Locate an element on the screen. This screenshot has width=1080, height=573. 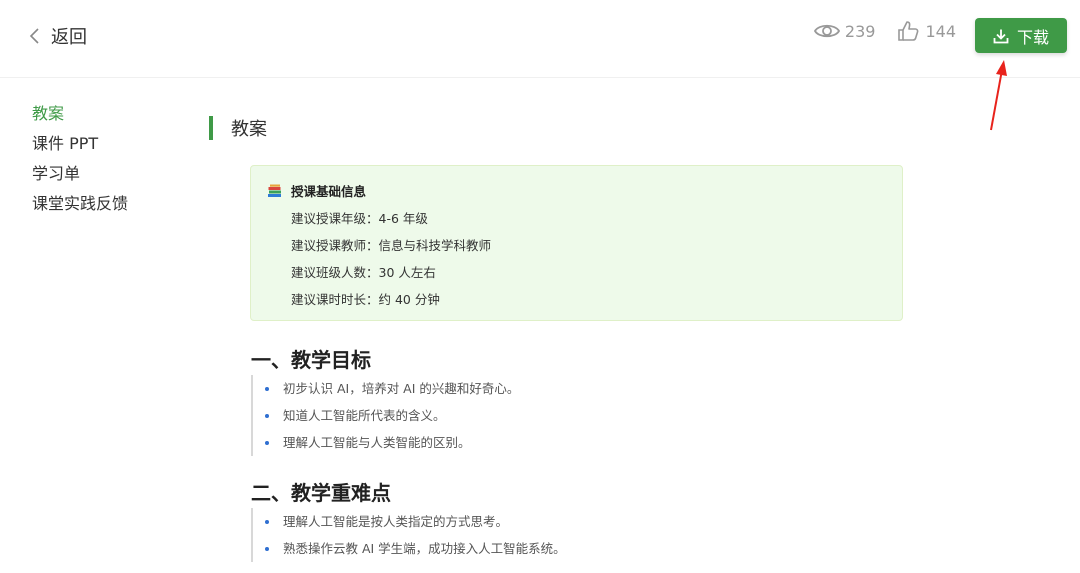
list-item-text: 理解人工智能与人类智能的区别。 is located at coordinates (377, 442).